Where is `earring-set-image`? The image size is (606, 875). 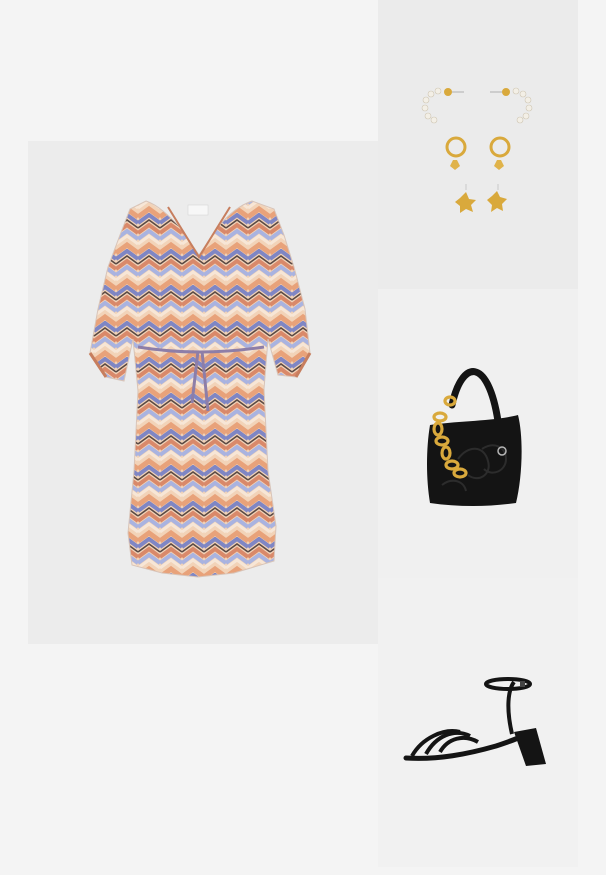 earring-set-image is located at coordinates (477, 150).